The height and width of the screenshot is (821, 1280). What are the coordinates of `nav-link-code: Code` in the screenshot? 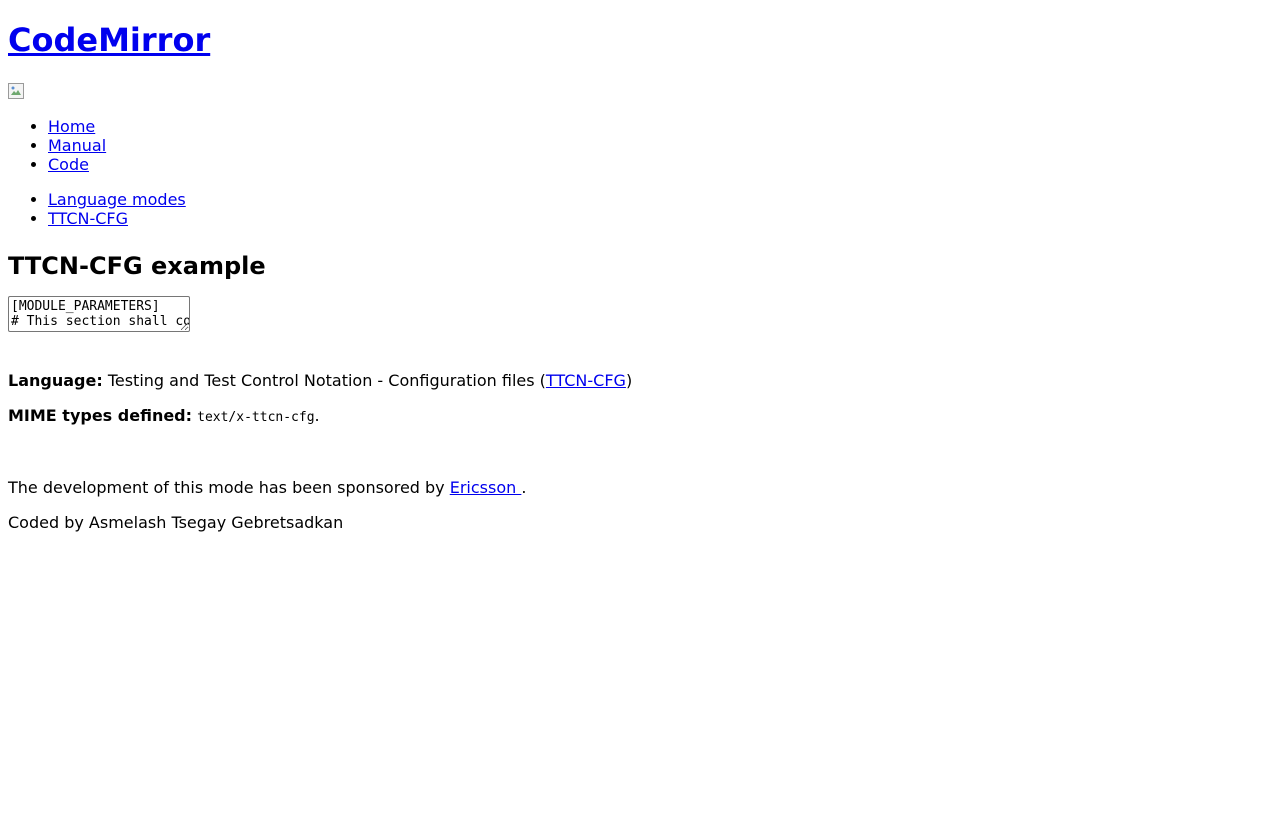 It's located at (68, 164).